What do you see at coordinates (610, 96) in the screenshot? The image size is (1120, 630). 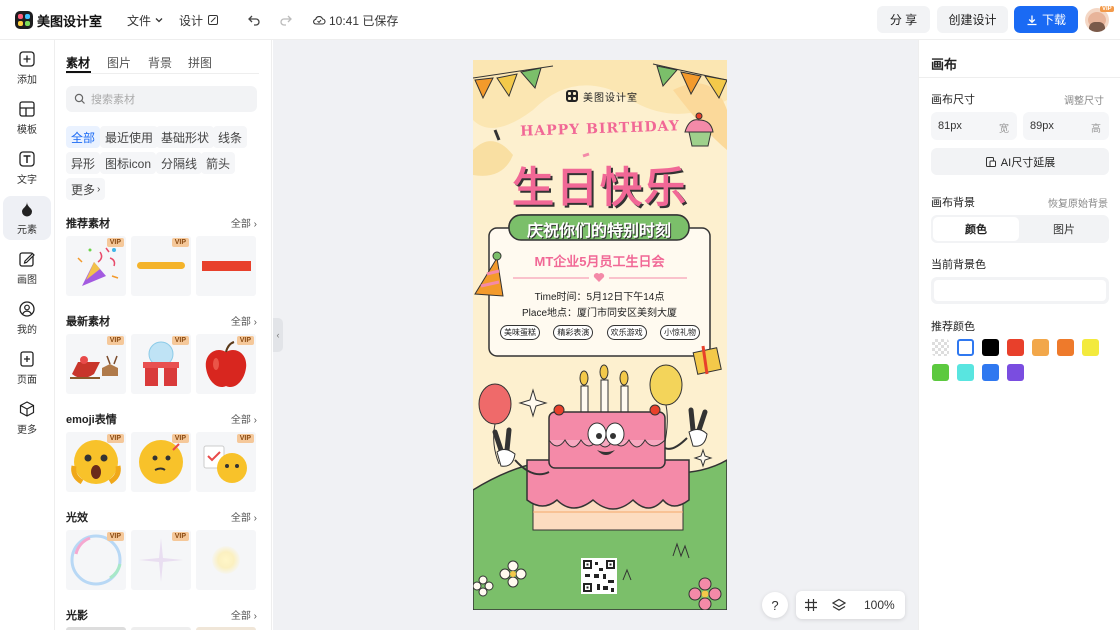 I see `poster-brand: 美图设计室` at bounding box center [610, 96].